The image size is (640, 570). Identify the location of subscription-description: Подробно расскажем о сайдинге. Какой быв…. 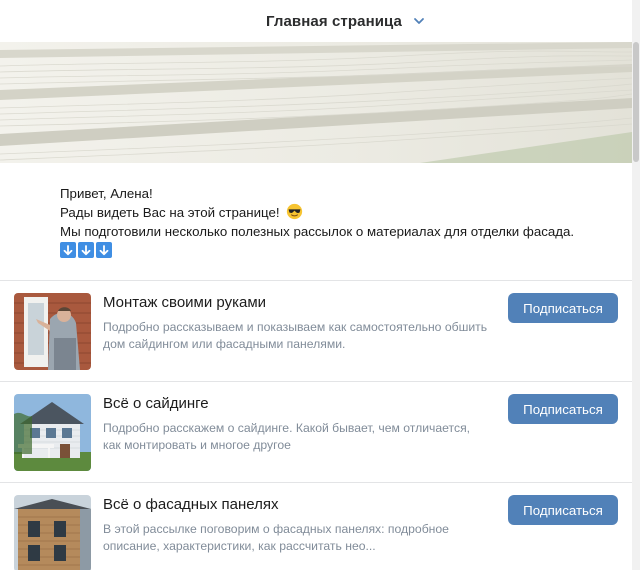
(287, 436).